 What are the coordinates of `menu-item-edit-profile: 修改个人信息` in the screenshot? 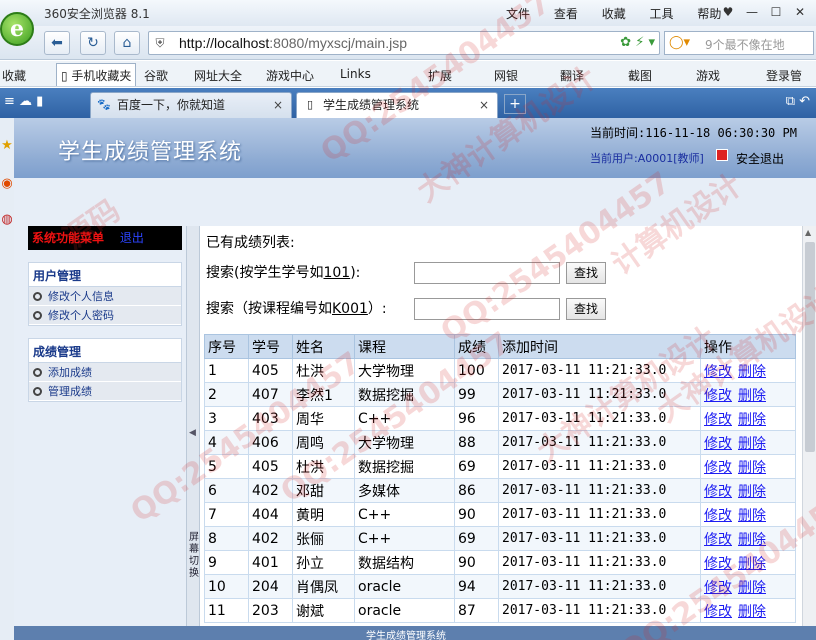 It's located at (105, 296).